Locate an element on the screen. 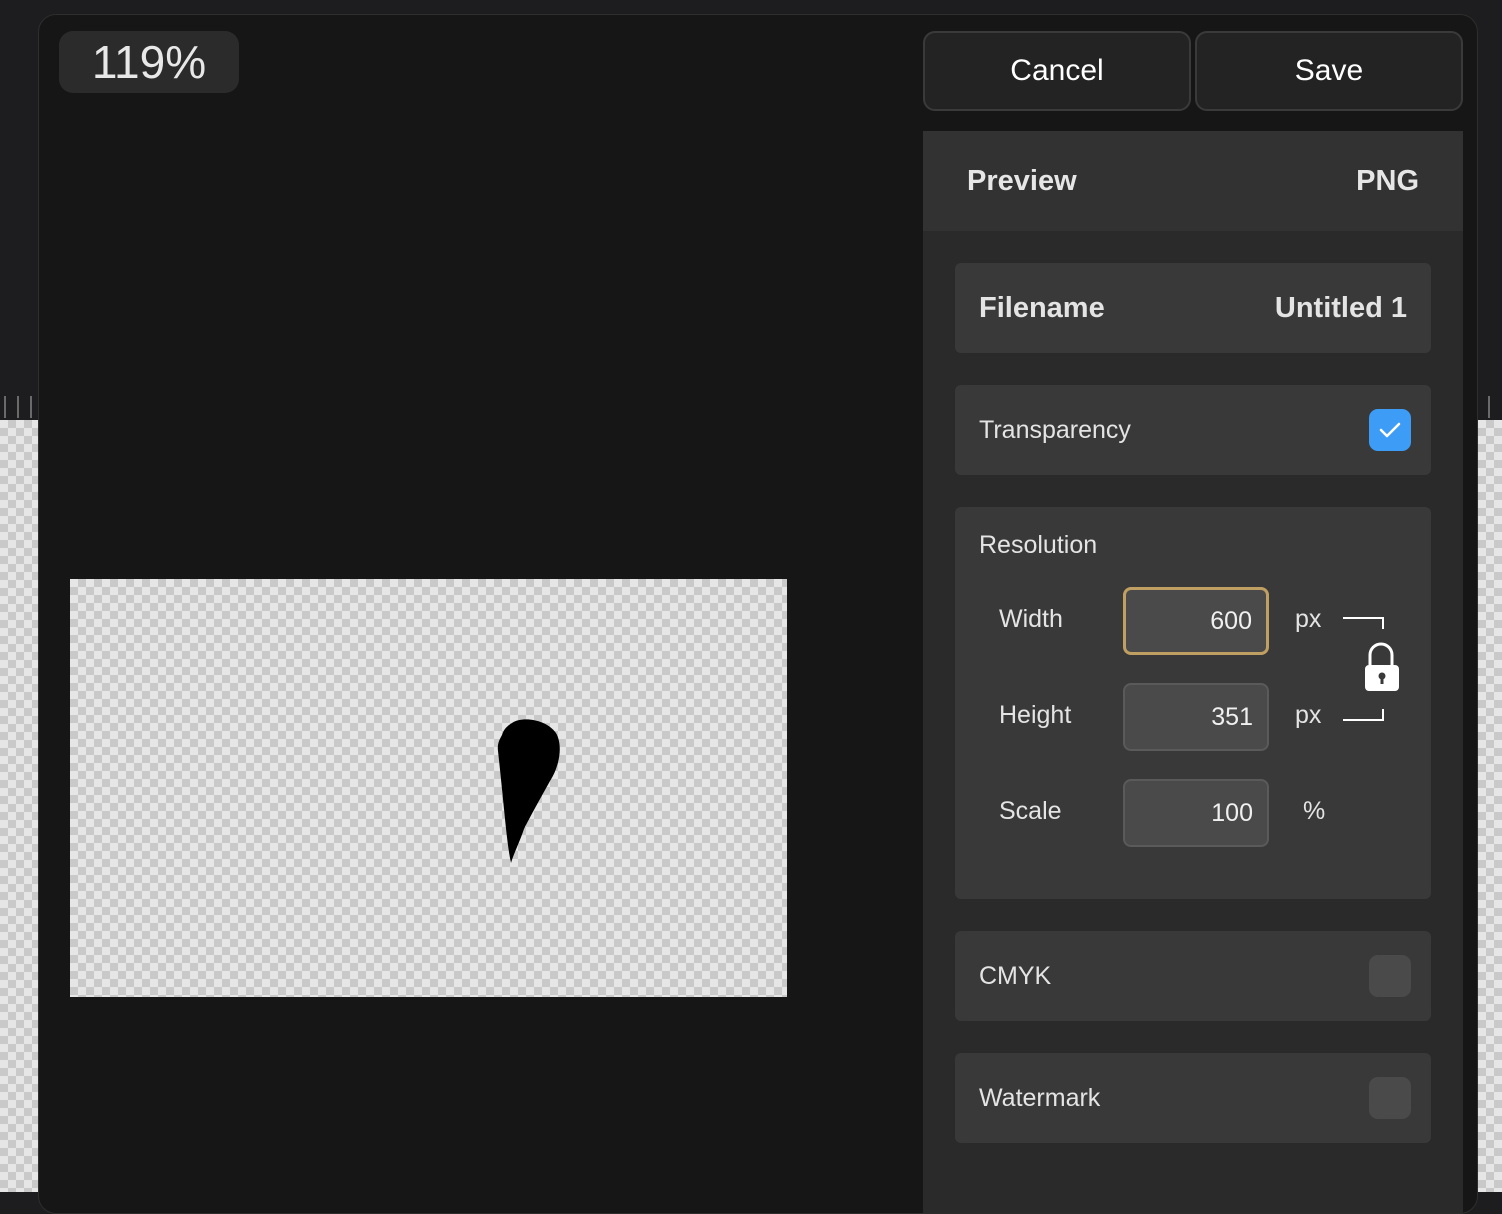 The height and width of the screenshot is (1214, 1502). artwork-shape is located at coordinates (528, 791).